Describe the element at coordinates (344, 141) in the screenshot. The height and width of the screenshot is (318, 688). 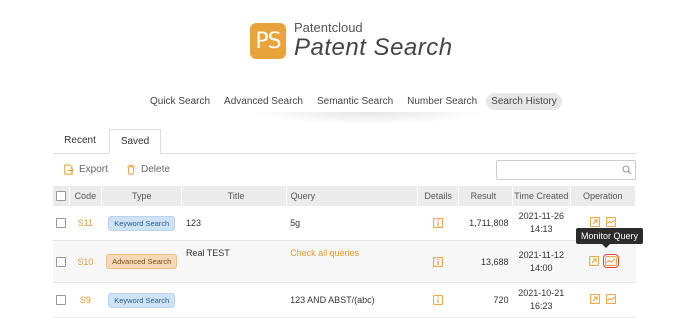
I see `history-tabs: Recent Saved` at that location.